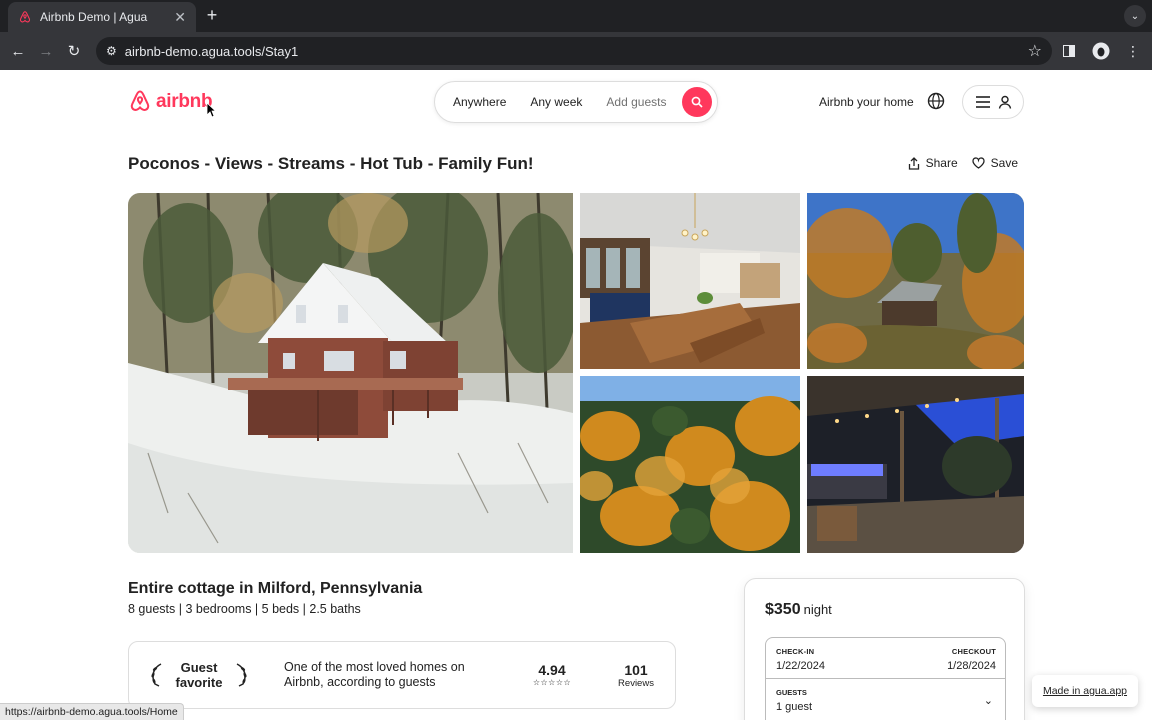 The height and width of the screenshot is (720, 1152). What do you see at coordinates (946, 658) in the screenshot?
I see `checkout-field: CHECKOUT 1/28/2024` at bounding box center [946, 658].